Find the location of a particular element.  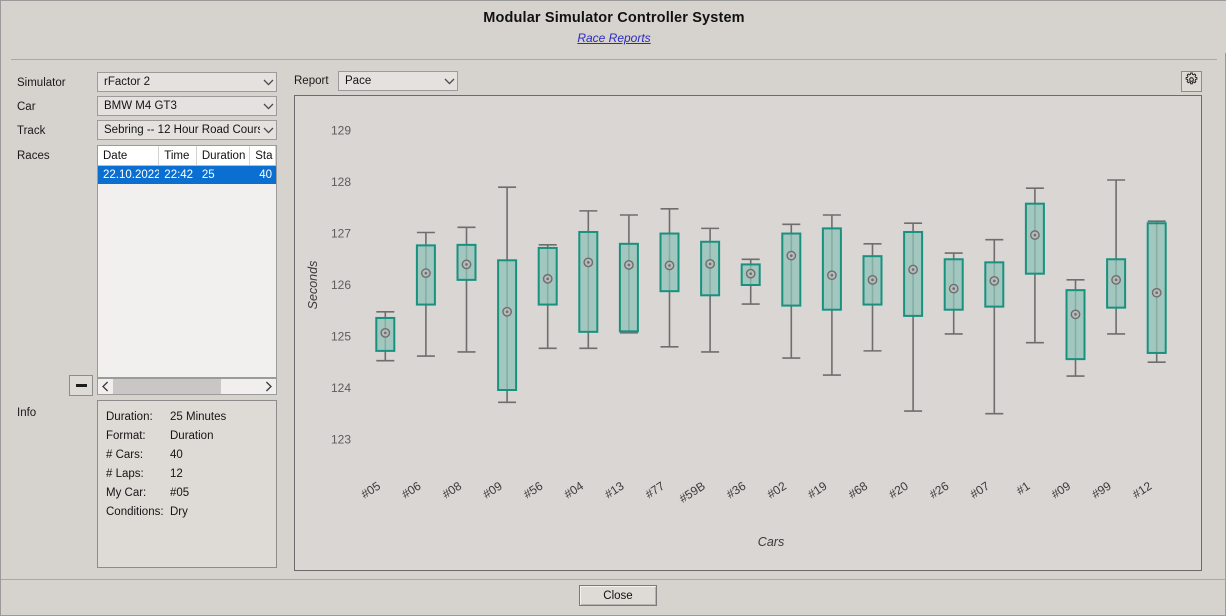

table-row: 22.10.2022 22:42 25 40 is located at coordinates (187, 175).